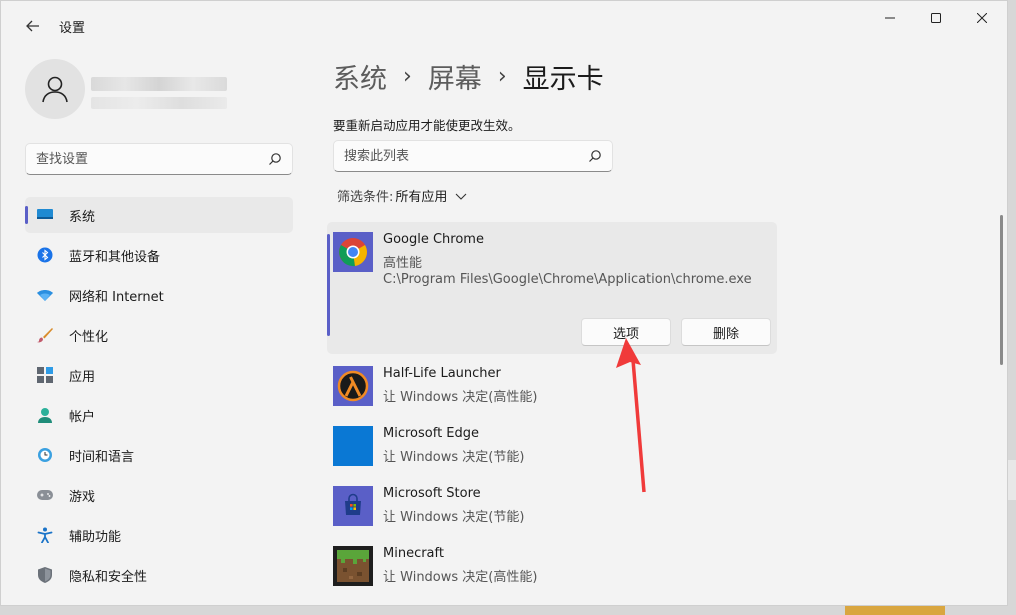  Describe the element at coordinates (82, 497) in the screenshot. I see `sidebar-item-label: 游戏` at that location.